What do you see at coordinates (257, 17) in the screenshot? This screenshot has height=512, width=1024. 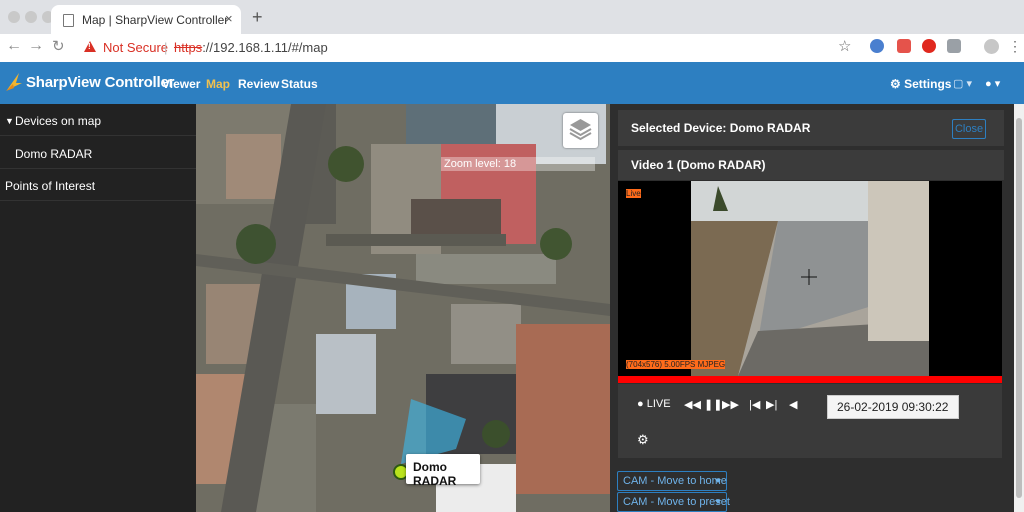 I see `new-tab-button: +` at bounding box center [257, 17].